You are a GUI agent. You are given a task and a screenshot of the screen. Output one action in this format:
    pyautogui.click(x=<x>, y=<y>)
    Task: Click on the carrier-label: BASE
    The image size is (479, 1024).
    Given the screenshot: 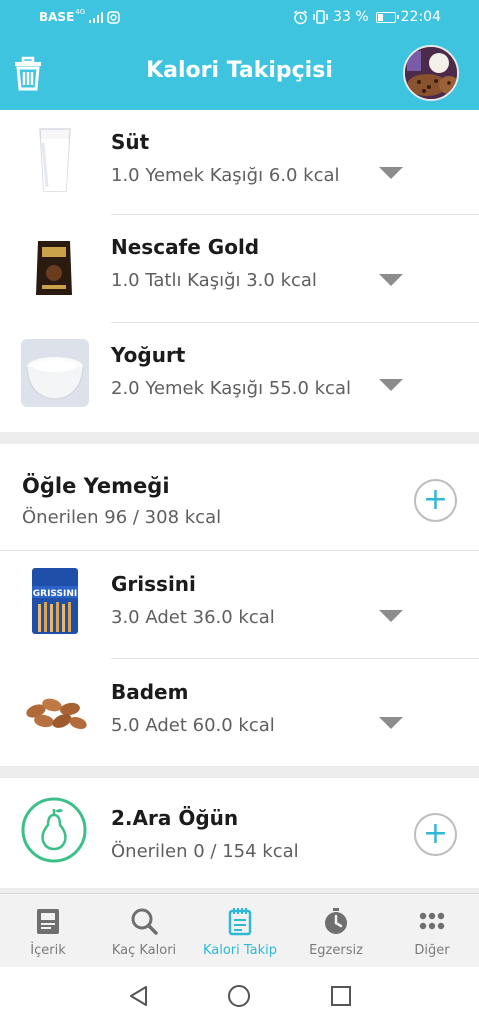 What is the action you would take?
    pyautogui.click(x=57, y=17)
    